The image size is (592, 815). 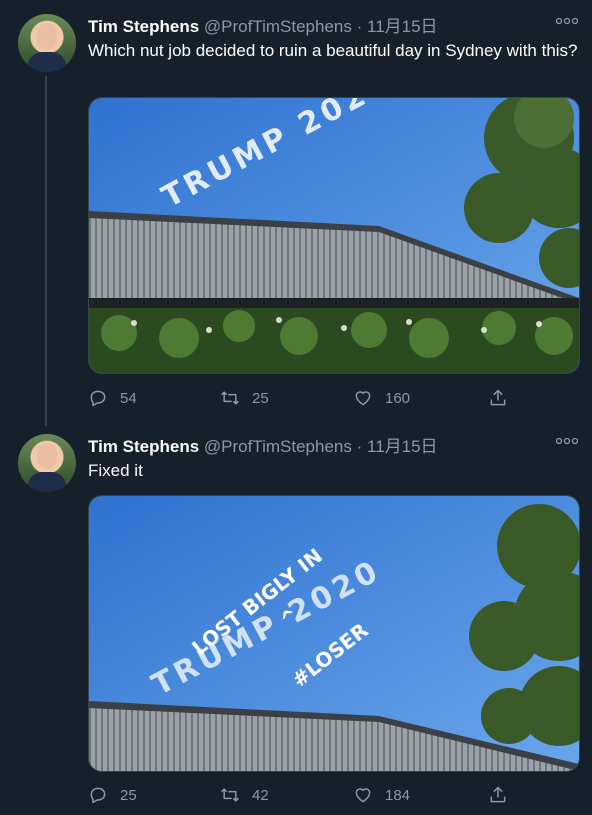 I want to click on thread-connector-line, so click(x=46, y=251).